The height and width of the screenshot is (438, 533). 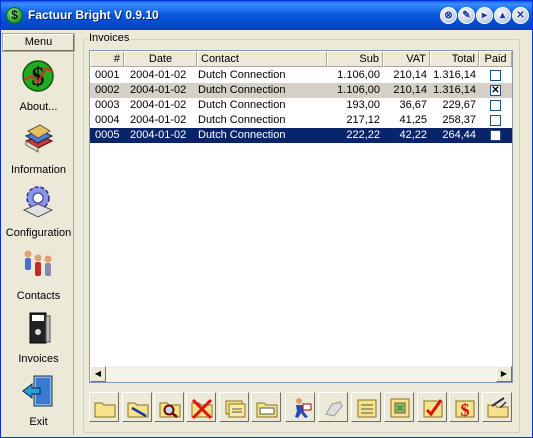 I want to click on col-header-paid: Paid, so click(x=495, y=59).